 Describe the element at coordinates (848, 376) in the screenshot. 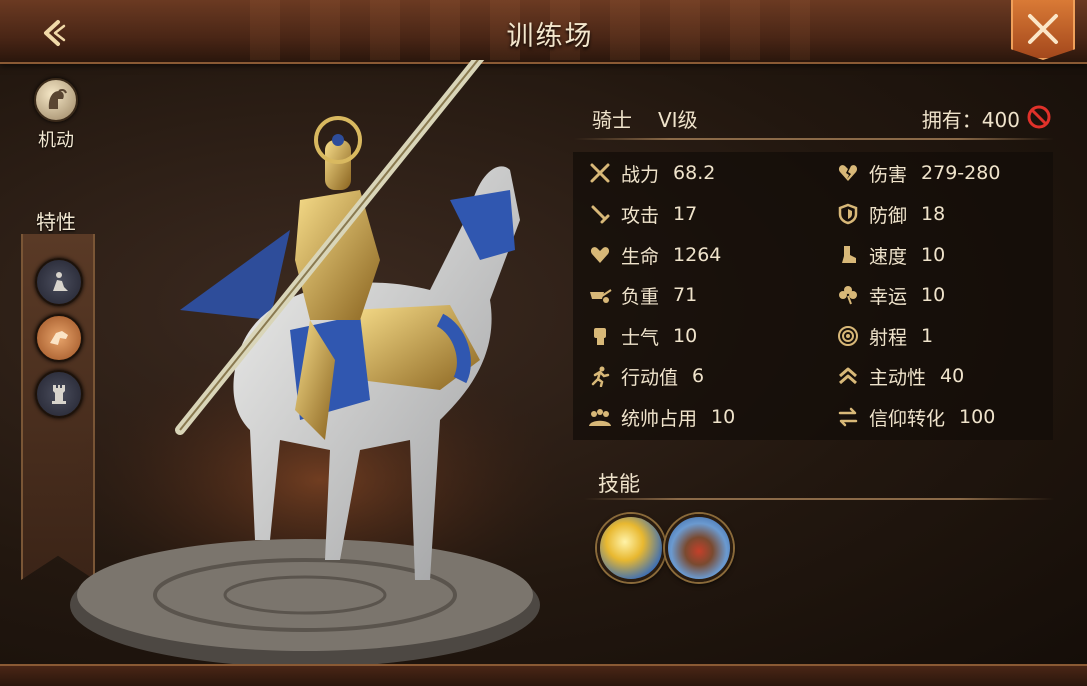

I see `double-chevron-up-icon` at that location.